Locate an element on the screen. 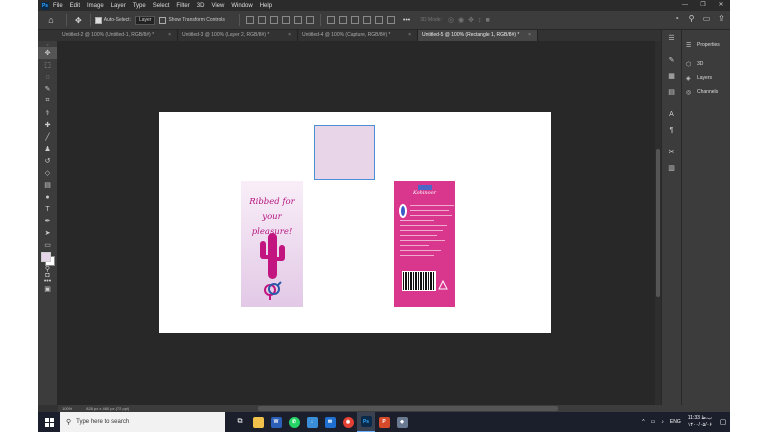 This screenshot has height=432, width=768. 3d-roll-icon: ◉ is located at coordinates (461, 20).